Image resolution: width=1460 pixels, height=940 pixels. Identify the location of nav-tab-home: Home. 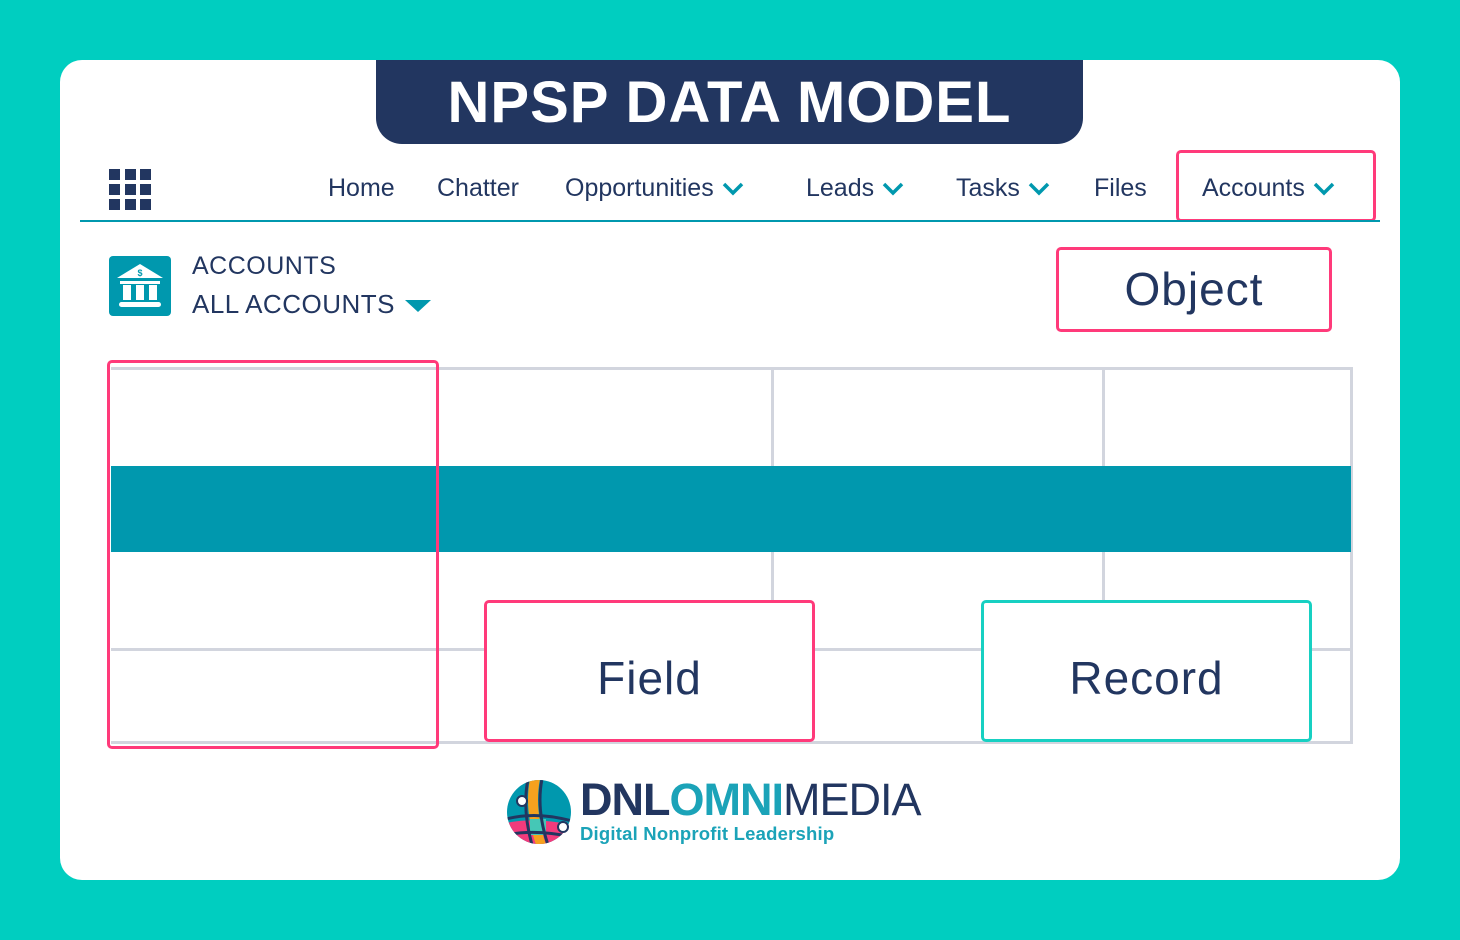
(361, 188).